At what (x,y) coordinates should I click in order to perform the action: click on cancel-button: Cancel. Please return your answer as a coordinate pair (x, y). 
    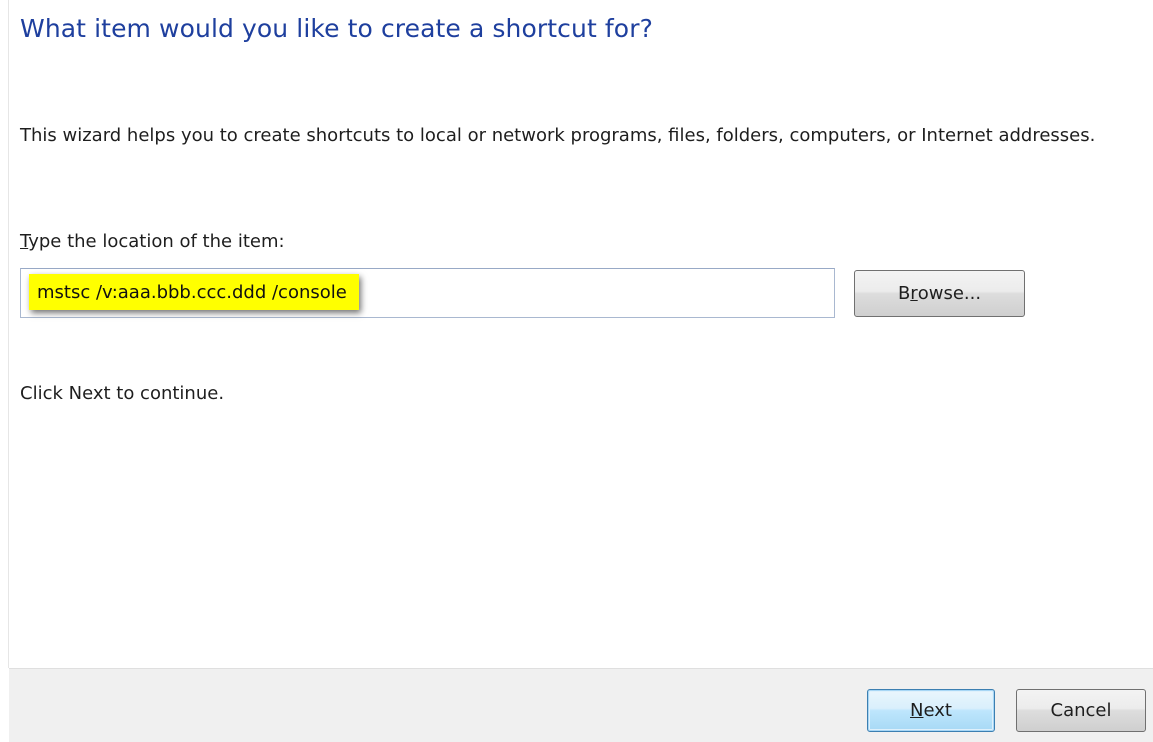
    Looking at the image, I should click on (1081, 710).